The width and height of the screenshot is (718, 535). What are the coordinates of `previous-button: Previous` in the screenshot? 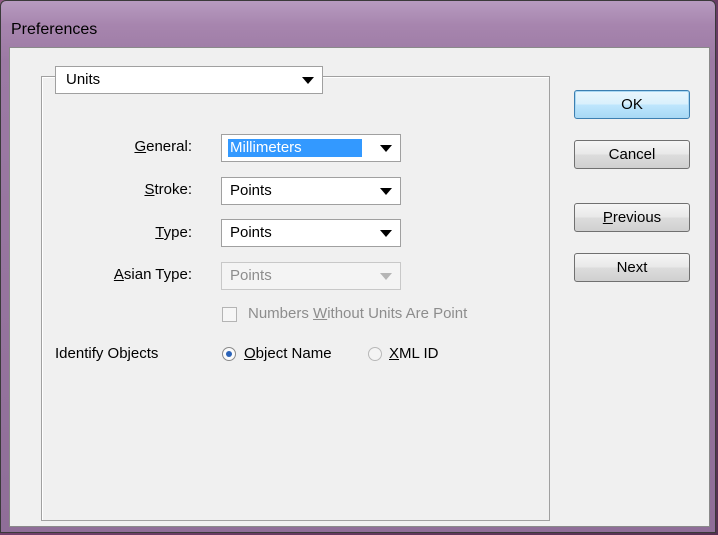 It's located at (632, 217).